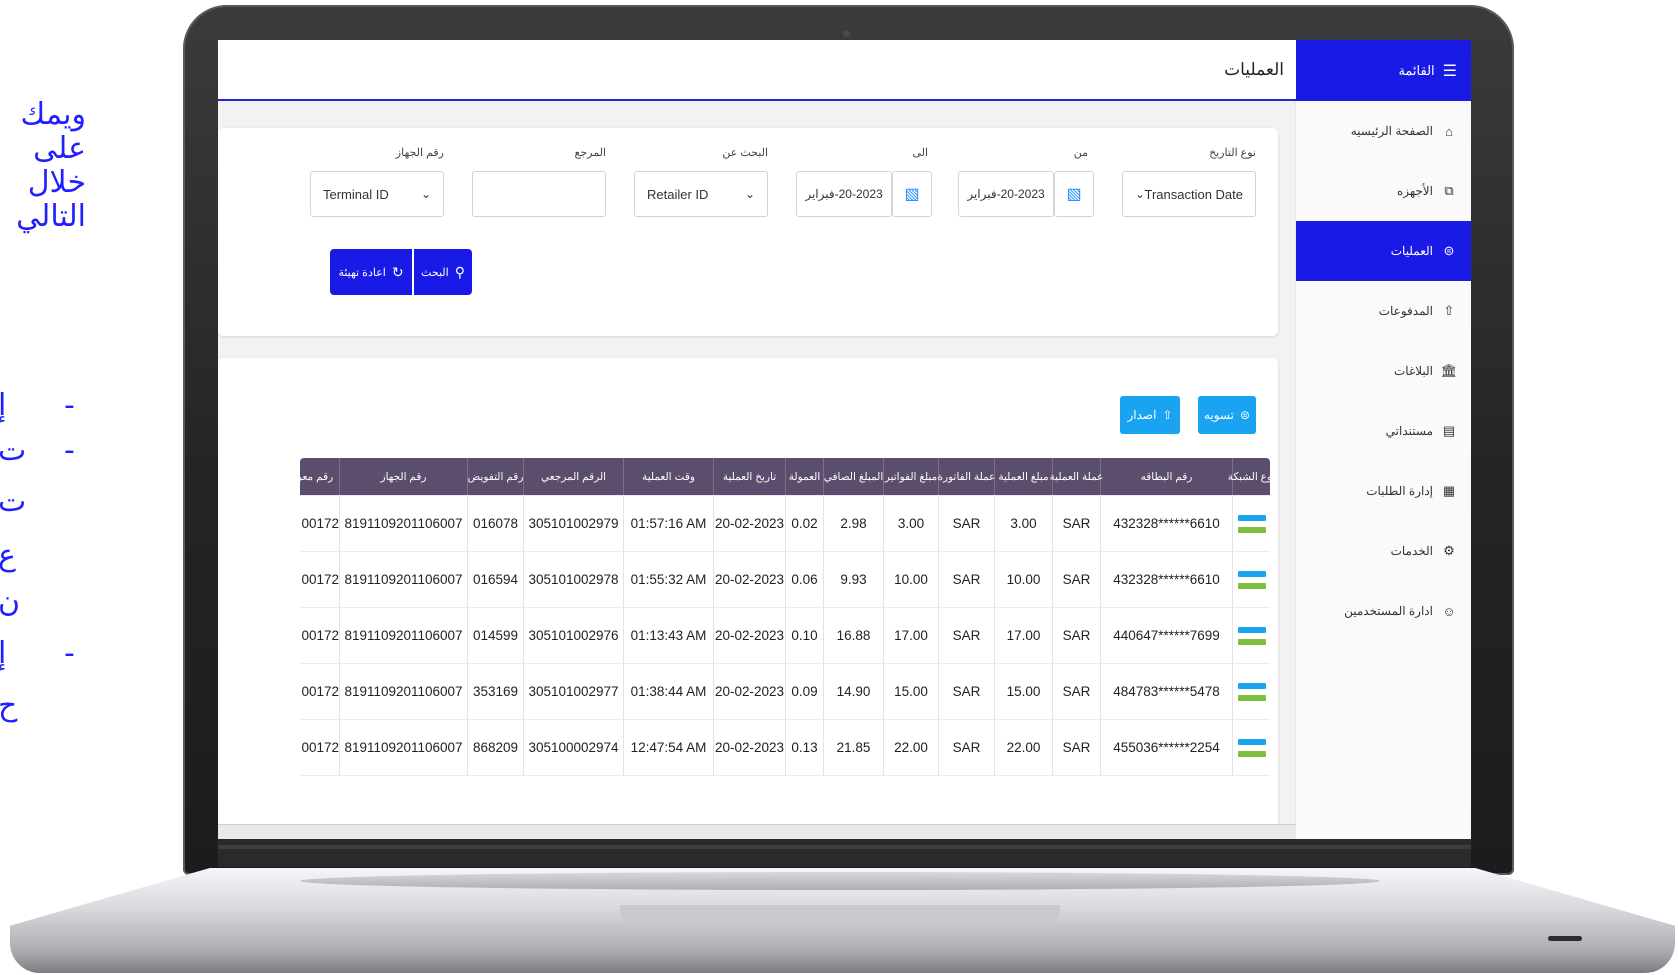 The image size is (1678, 975). What do you see at coordinates (701, 194) in the screenshot?
I see `search-by-select: Retailer ID ⌄` at bounding box center [701, 194].